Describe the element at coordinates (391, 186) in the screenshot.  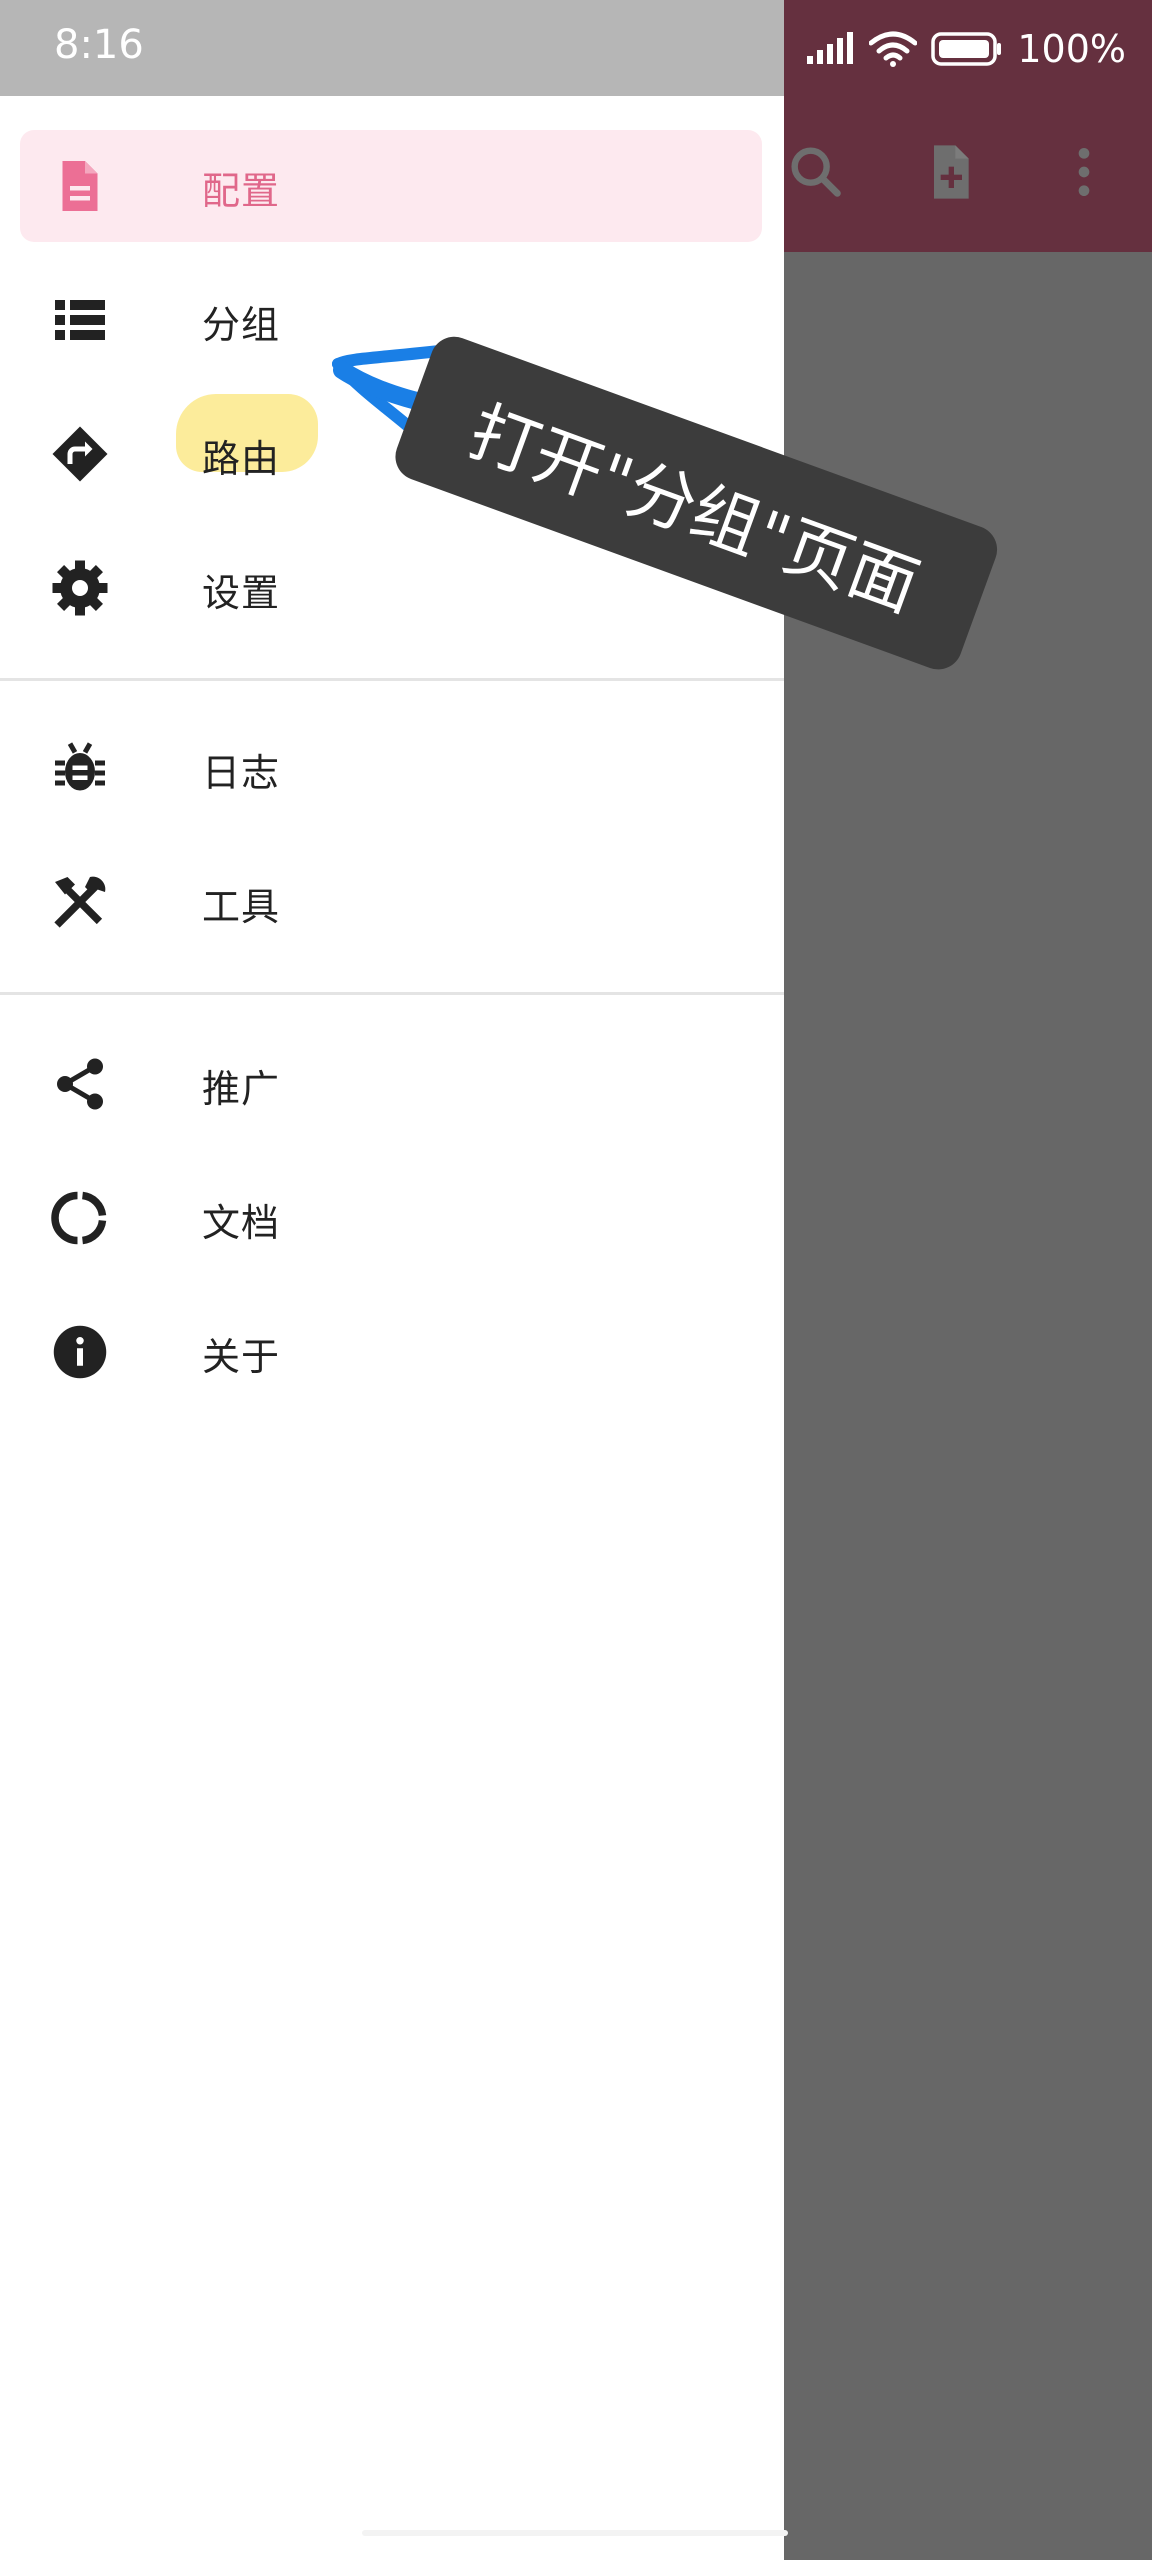
I see `nav-item-profiles: 配置` at that location.